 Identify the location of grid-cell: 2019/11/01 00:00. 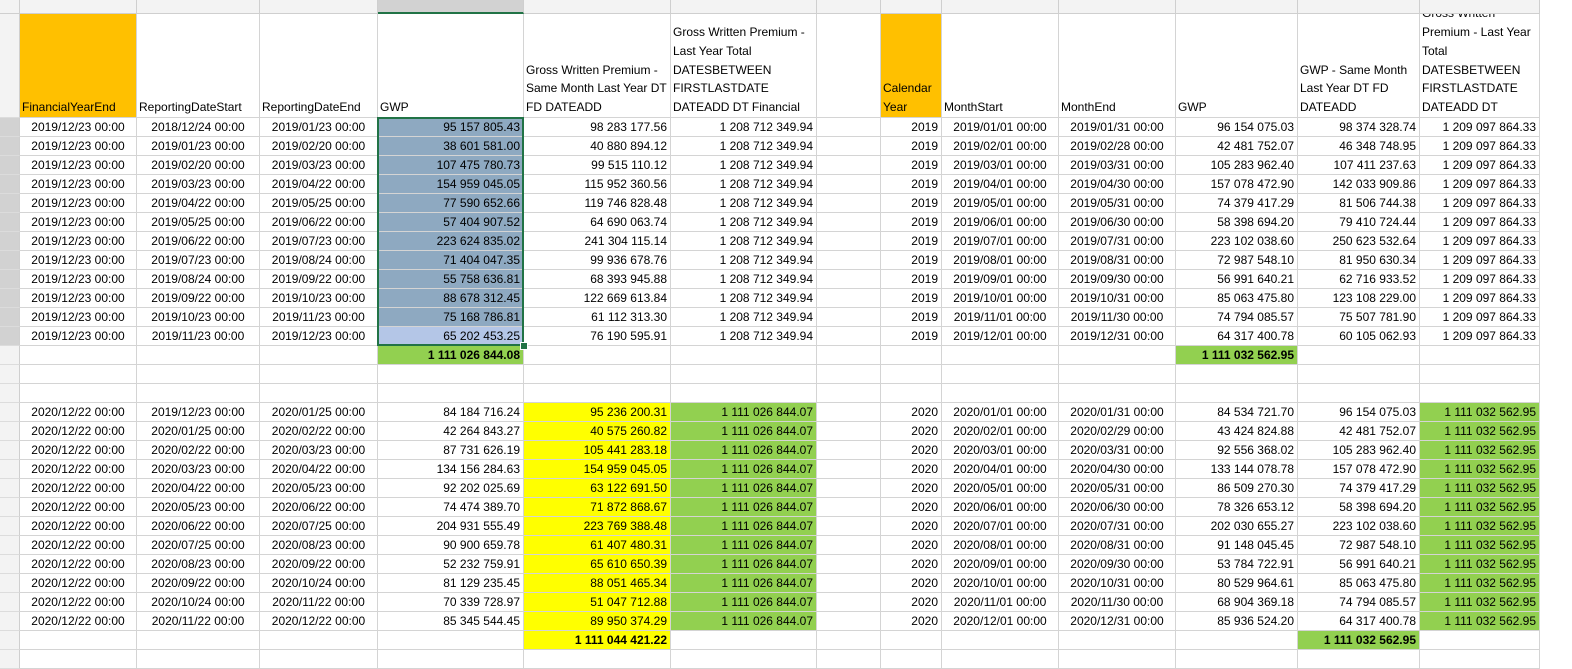
(1000, 317).